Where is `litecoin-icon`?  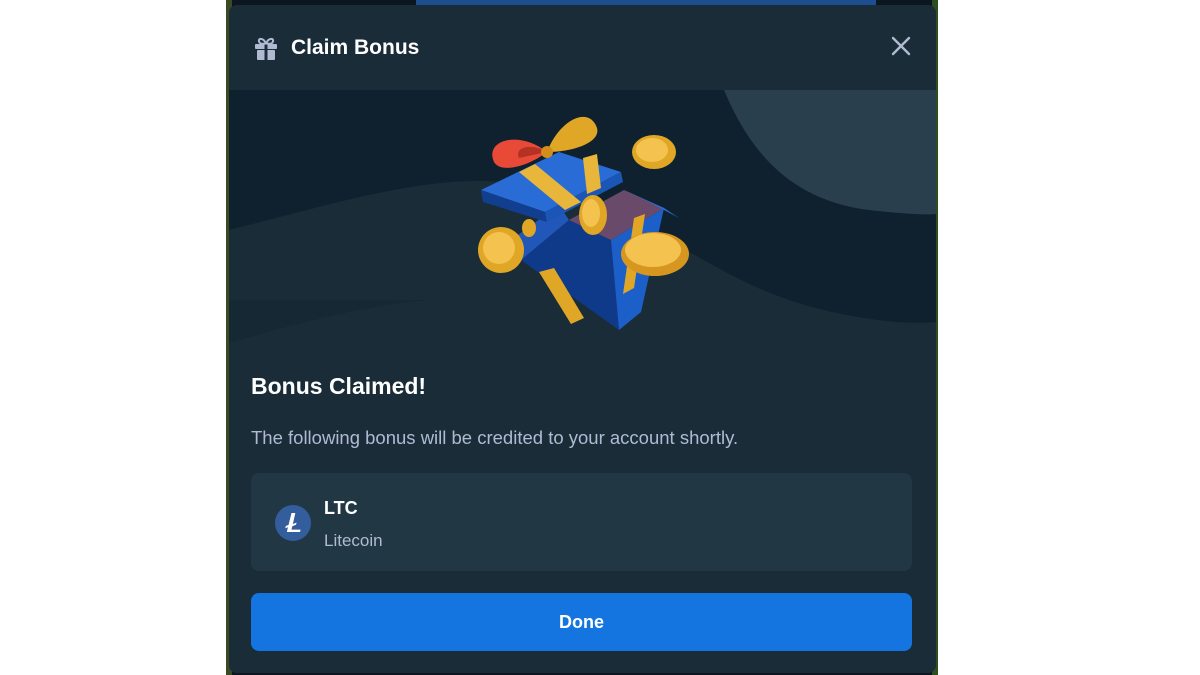 litecoin-icon is located at coordinates (293, 523).